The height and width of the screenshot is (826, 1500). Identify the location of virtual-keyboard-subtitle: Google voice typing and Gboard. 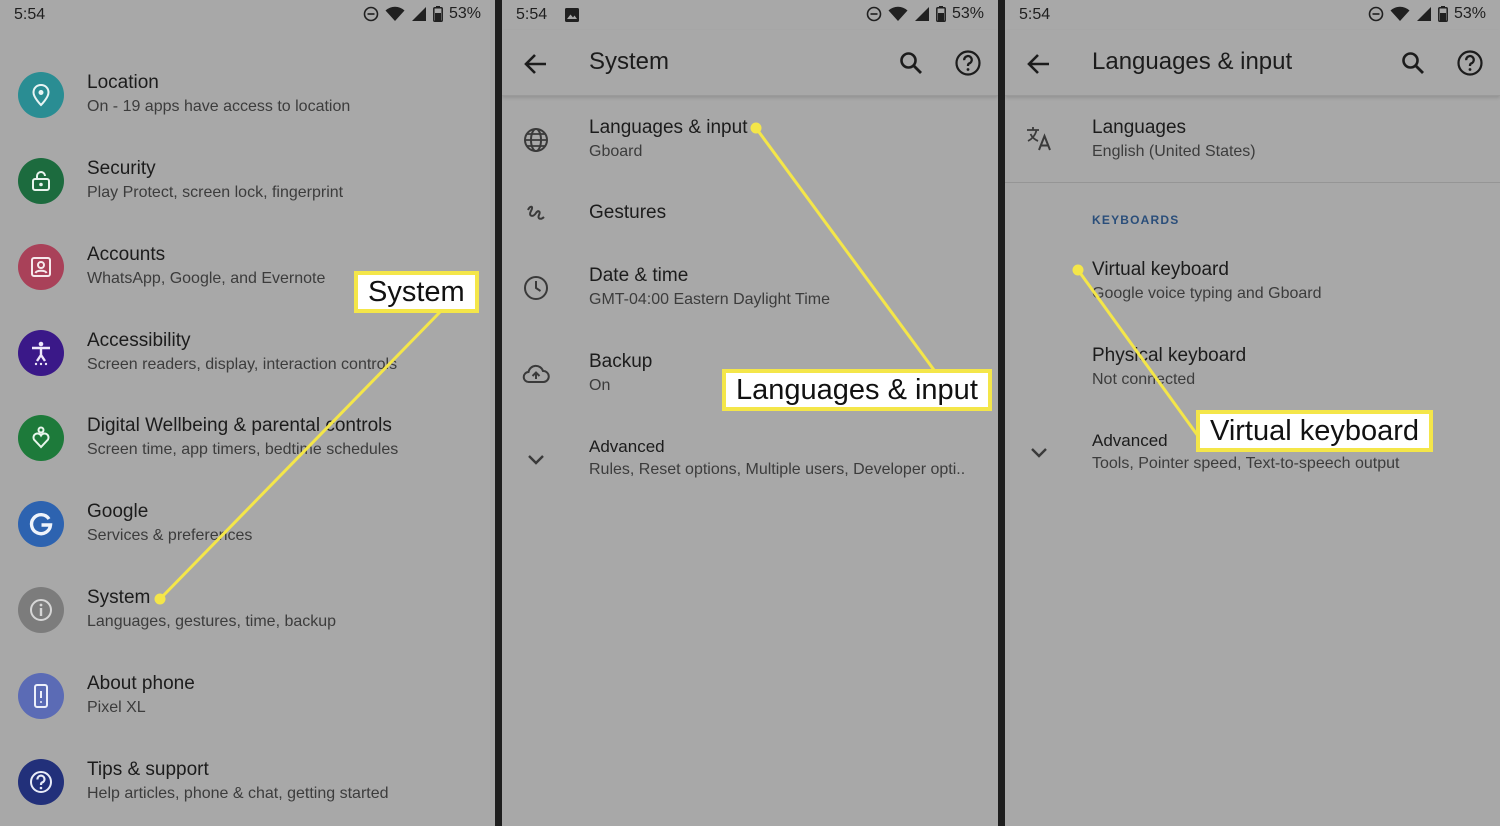
(1207, 293).